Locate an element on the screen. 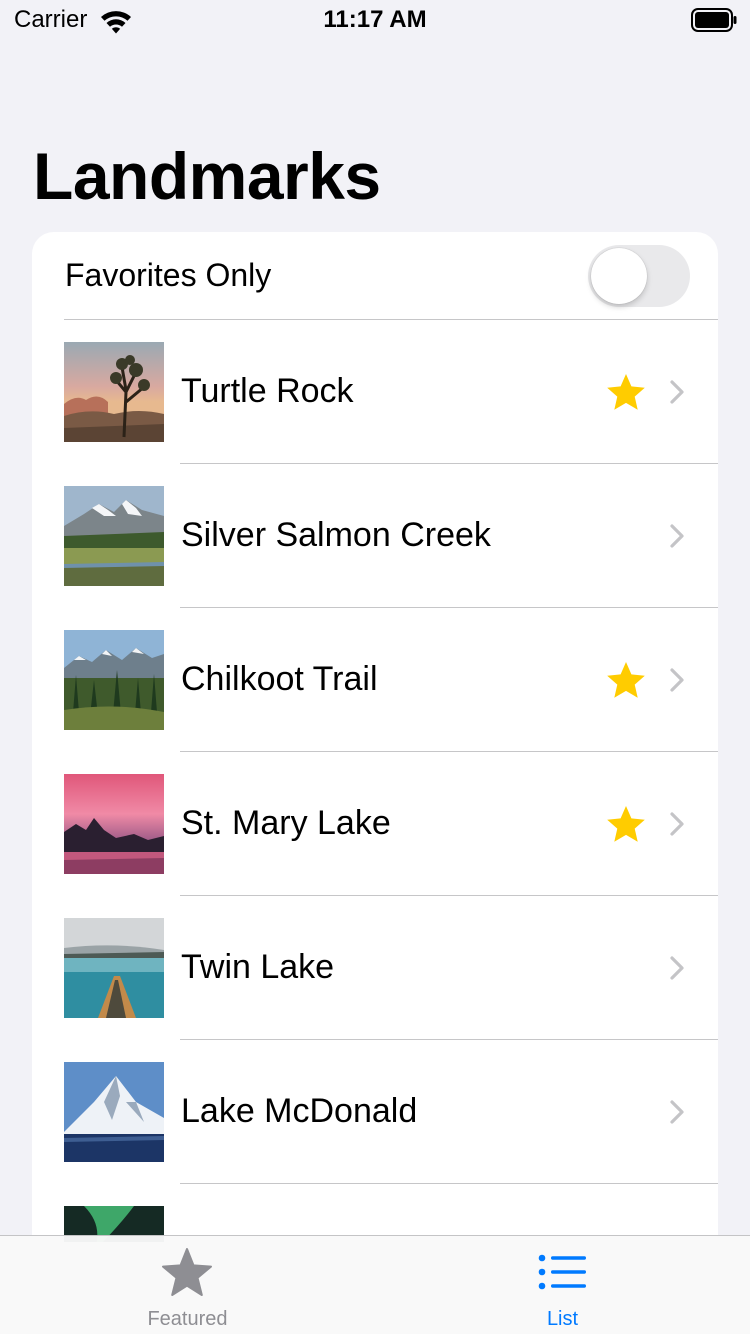 The height and width of the screenshot is (1334, 750). clock: 11:17 AM is located at coordinates (375, 19).